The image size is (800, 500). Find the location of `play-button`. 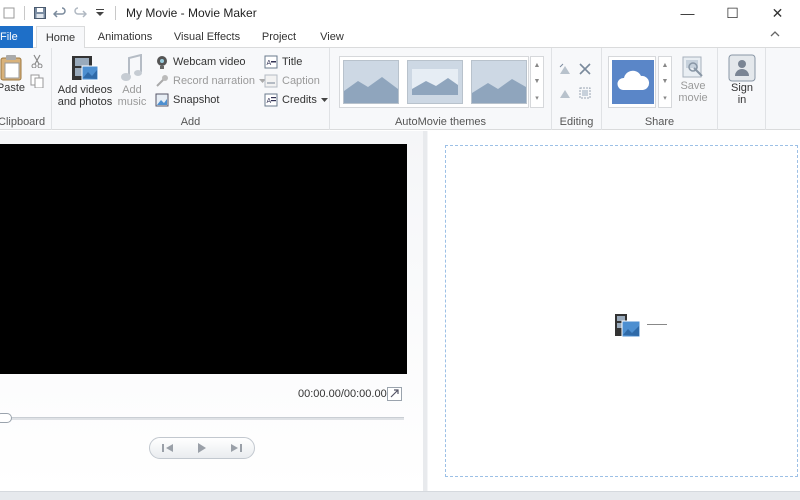

play-button is located at coordinates (202, 448).